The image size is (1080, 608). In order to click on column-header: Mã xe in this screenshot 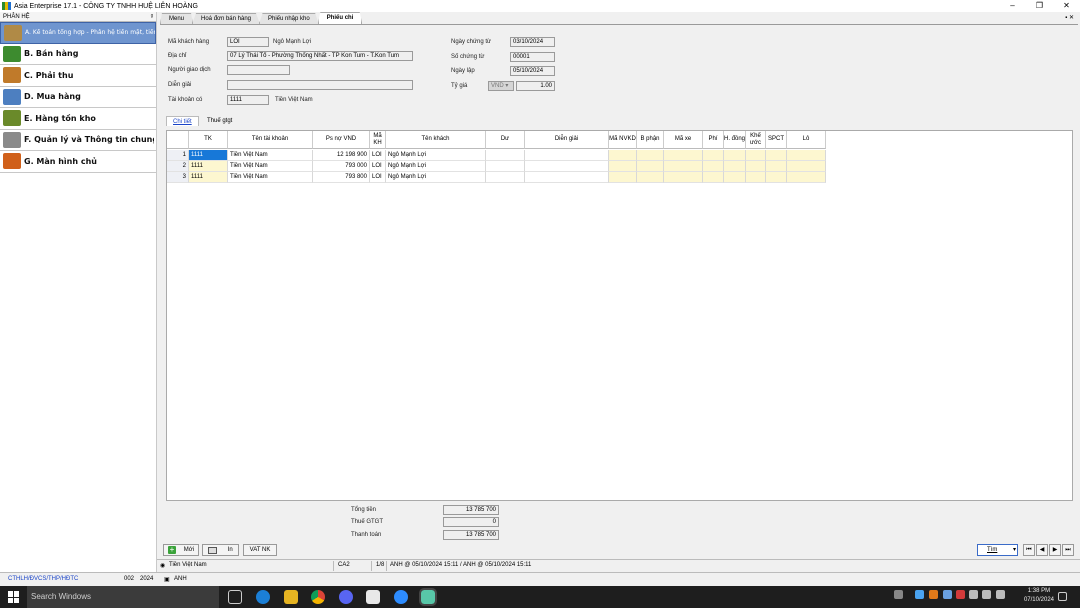, I will do `click(683, 140)`.